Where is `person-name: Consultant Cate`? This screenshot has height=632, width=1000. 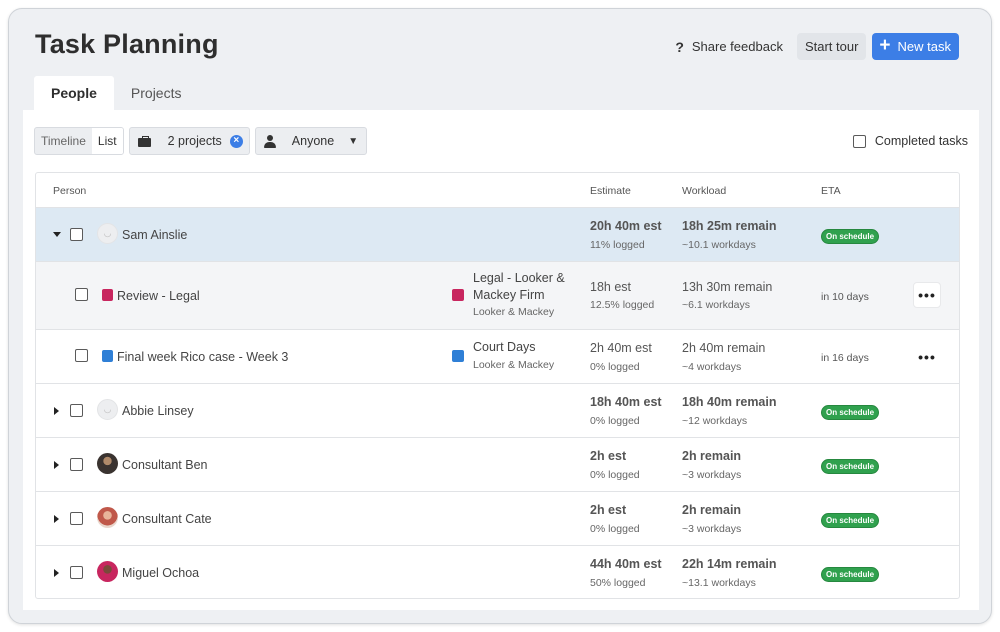 person-name: Consultant Cate is located at coordinates (167, 519).